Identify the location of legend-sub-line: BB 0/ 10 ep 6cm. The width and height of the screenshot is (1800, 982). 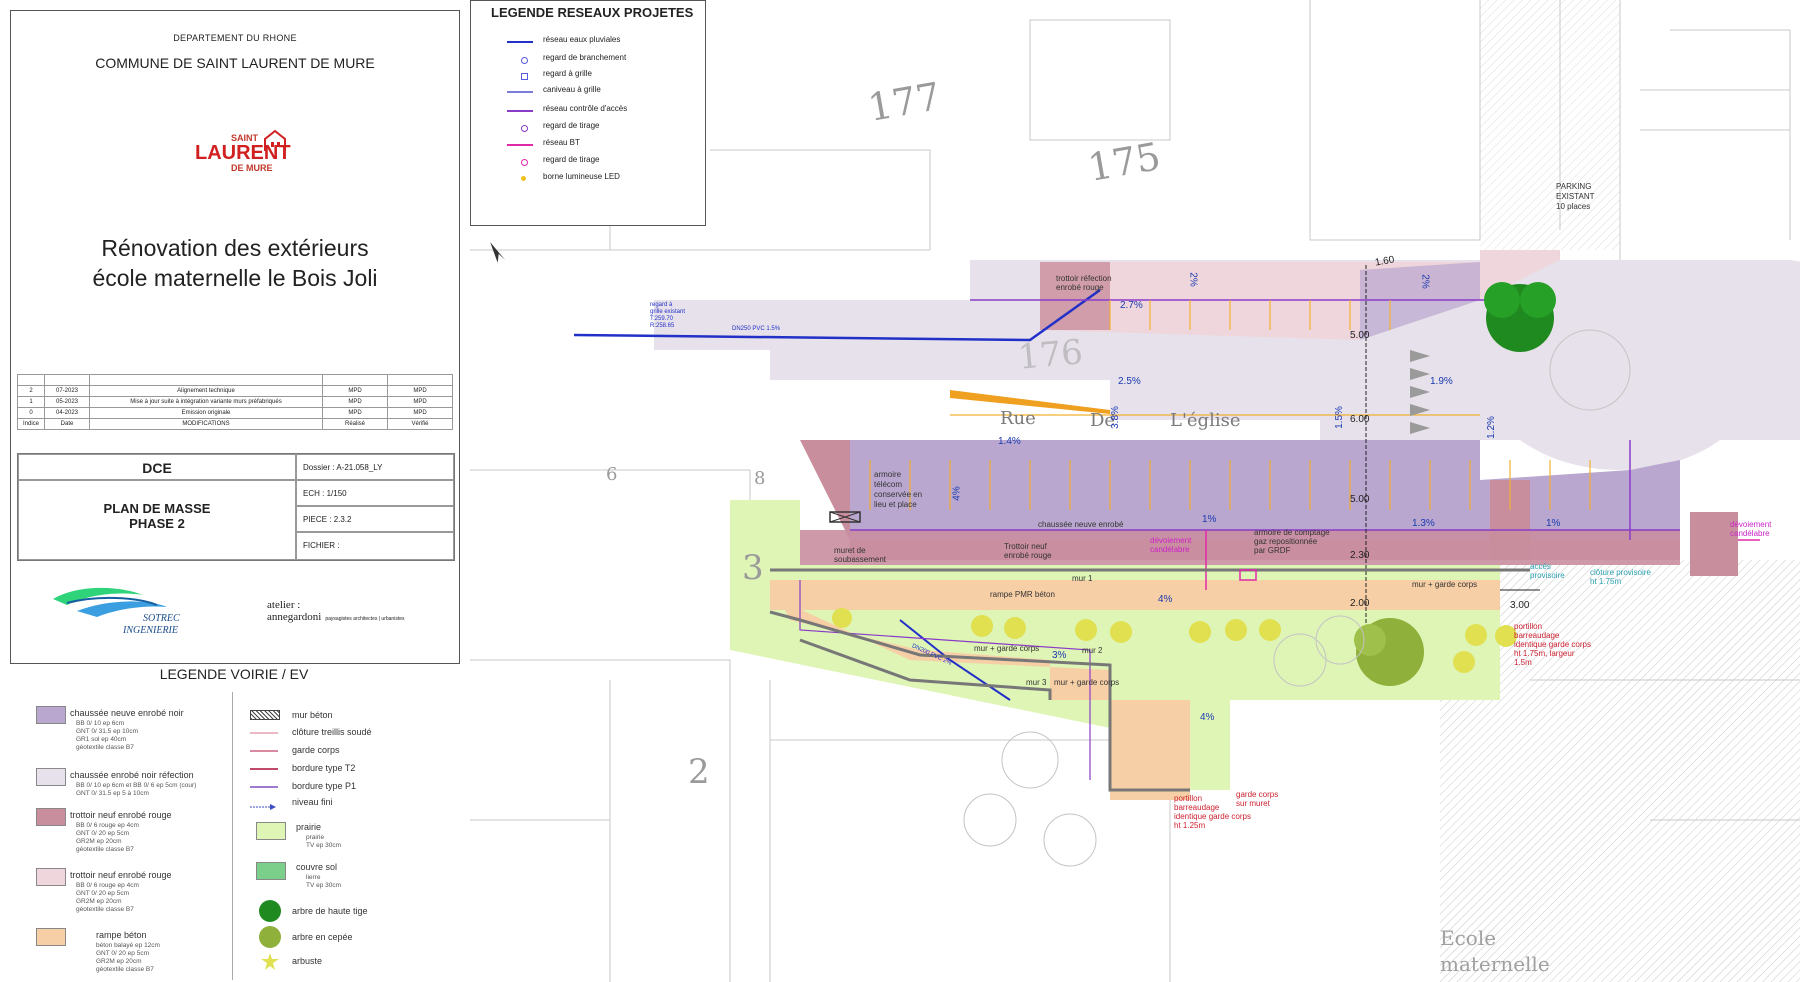
(100, 723).